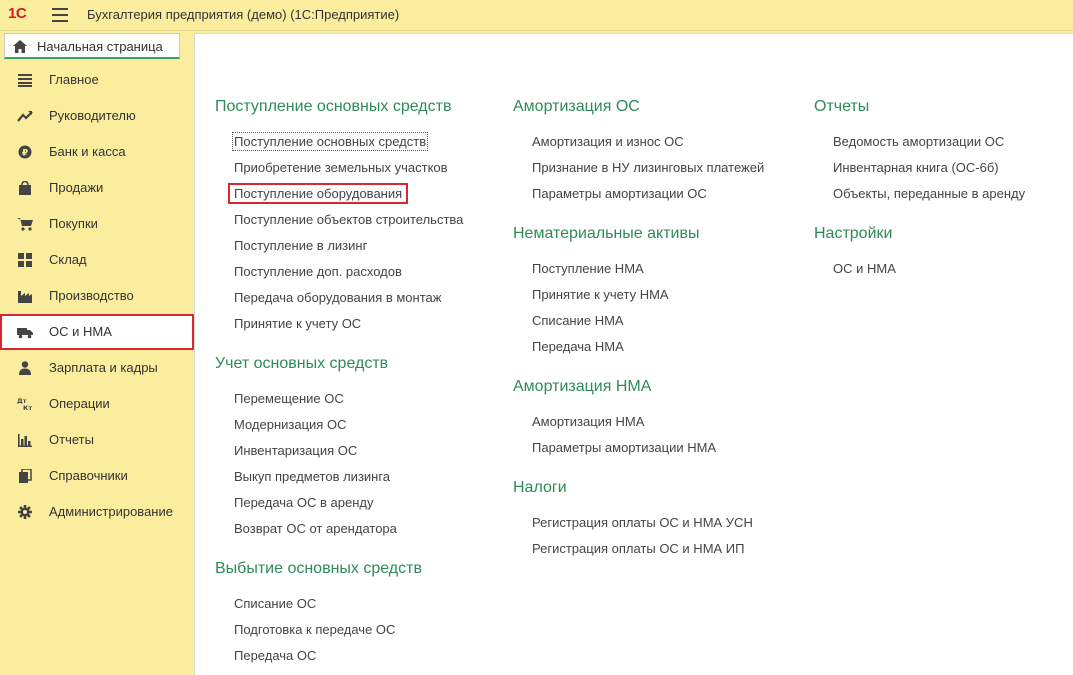 The height and width of the screenshot is (675, 1073). What do you see at coordinates (318, 193) in the screenshot?
I see `link-item-highlighted: Поступление оборудования` at bounding box center [318, 193].